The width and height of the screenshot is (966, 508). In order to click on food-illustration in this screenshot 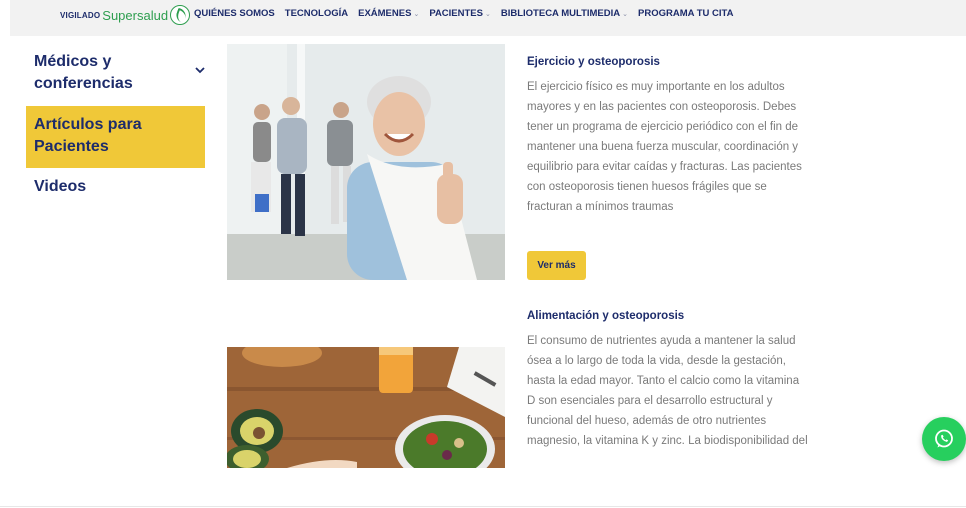, I will do `click(366, 407)`.